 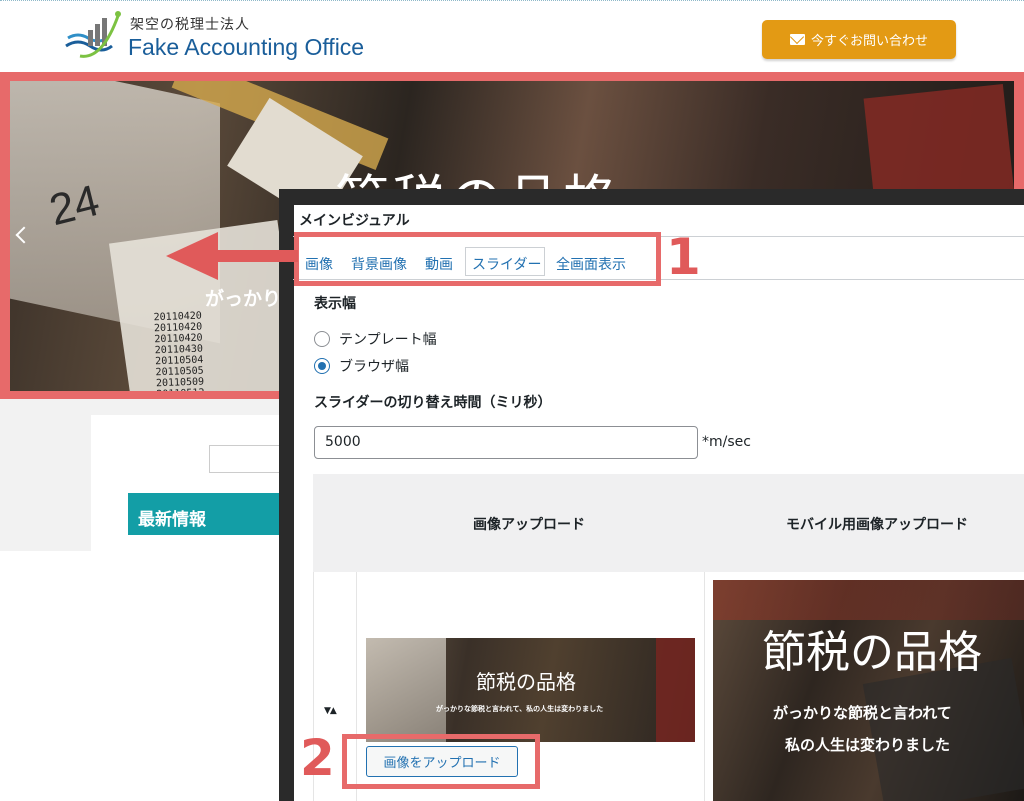 I want to click on logo-icon, so click(x=92, y=38).